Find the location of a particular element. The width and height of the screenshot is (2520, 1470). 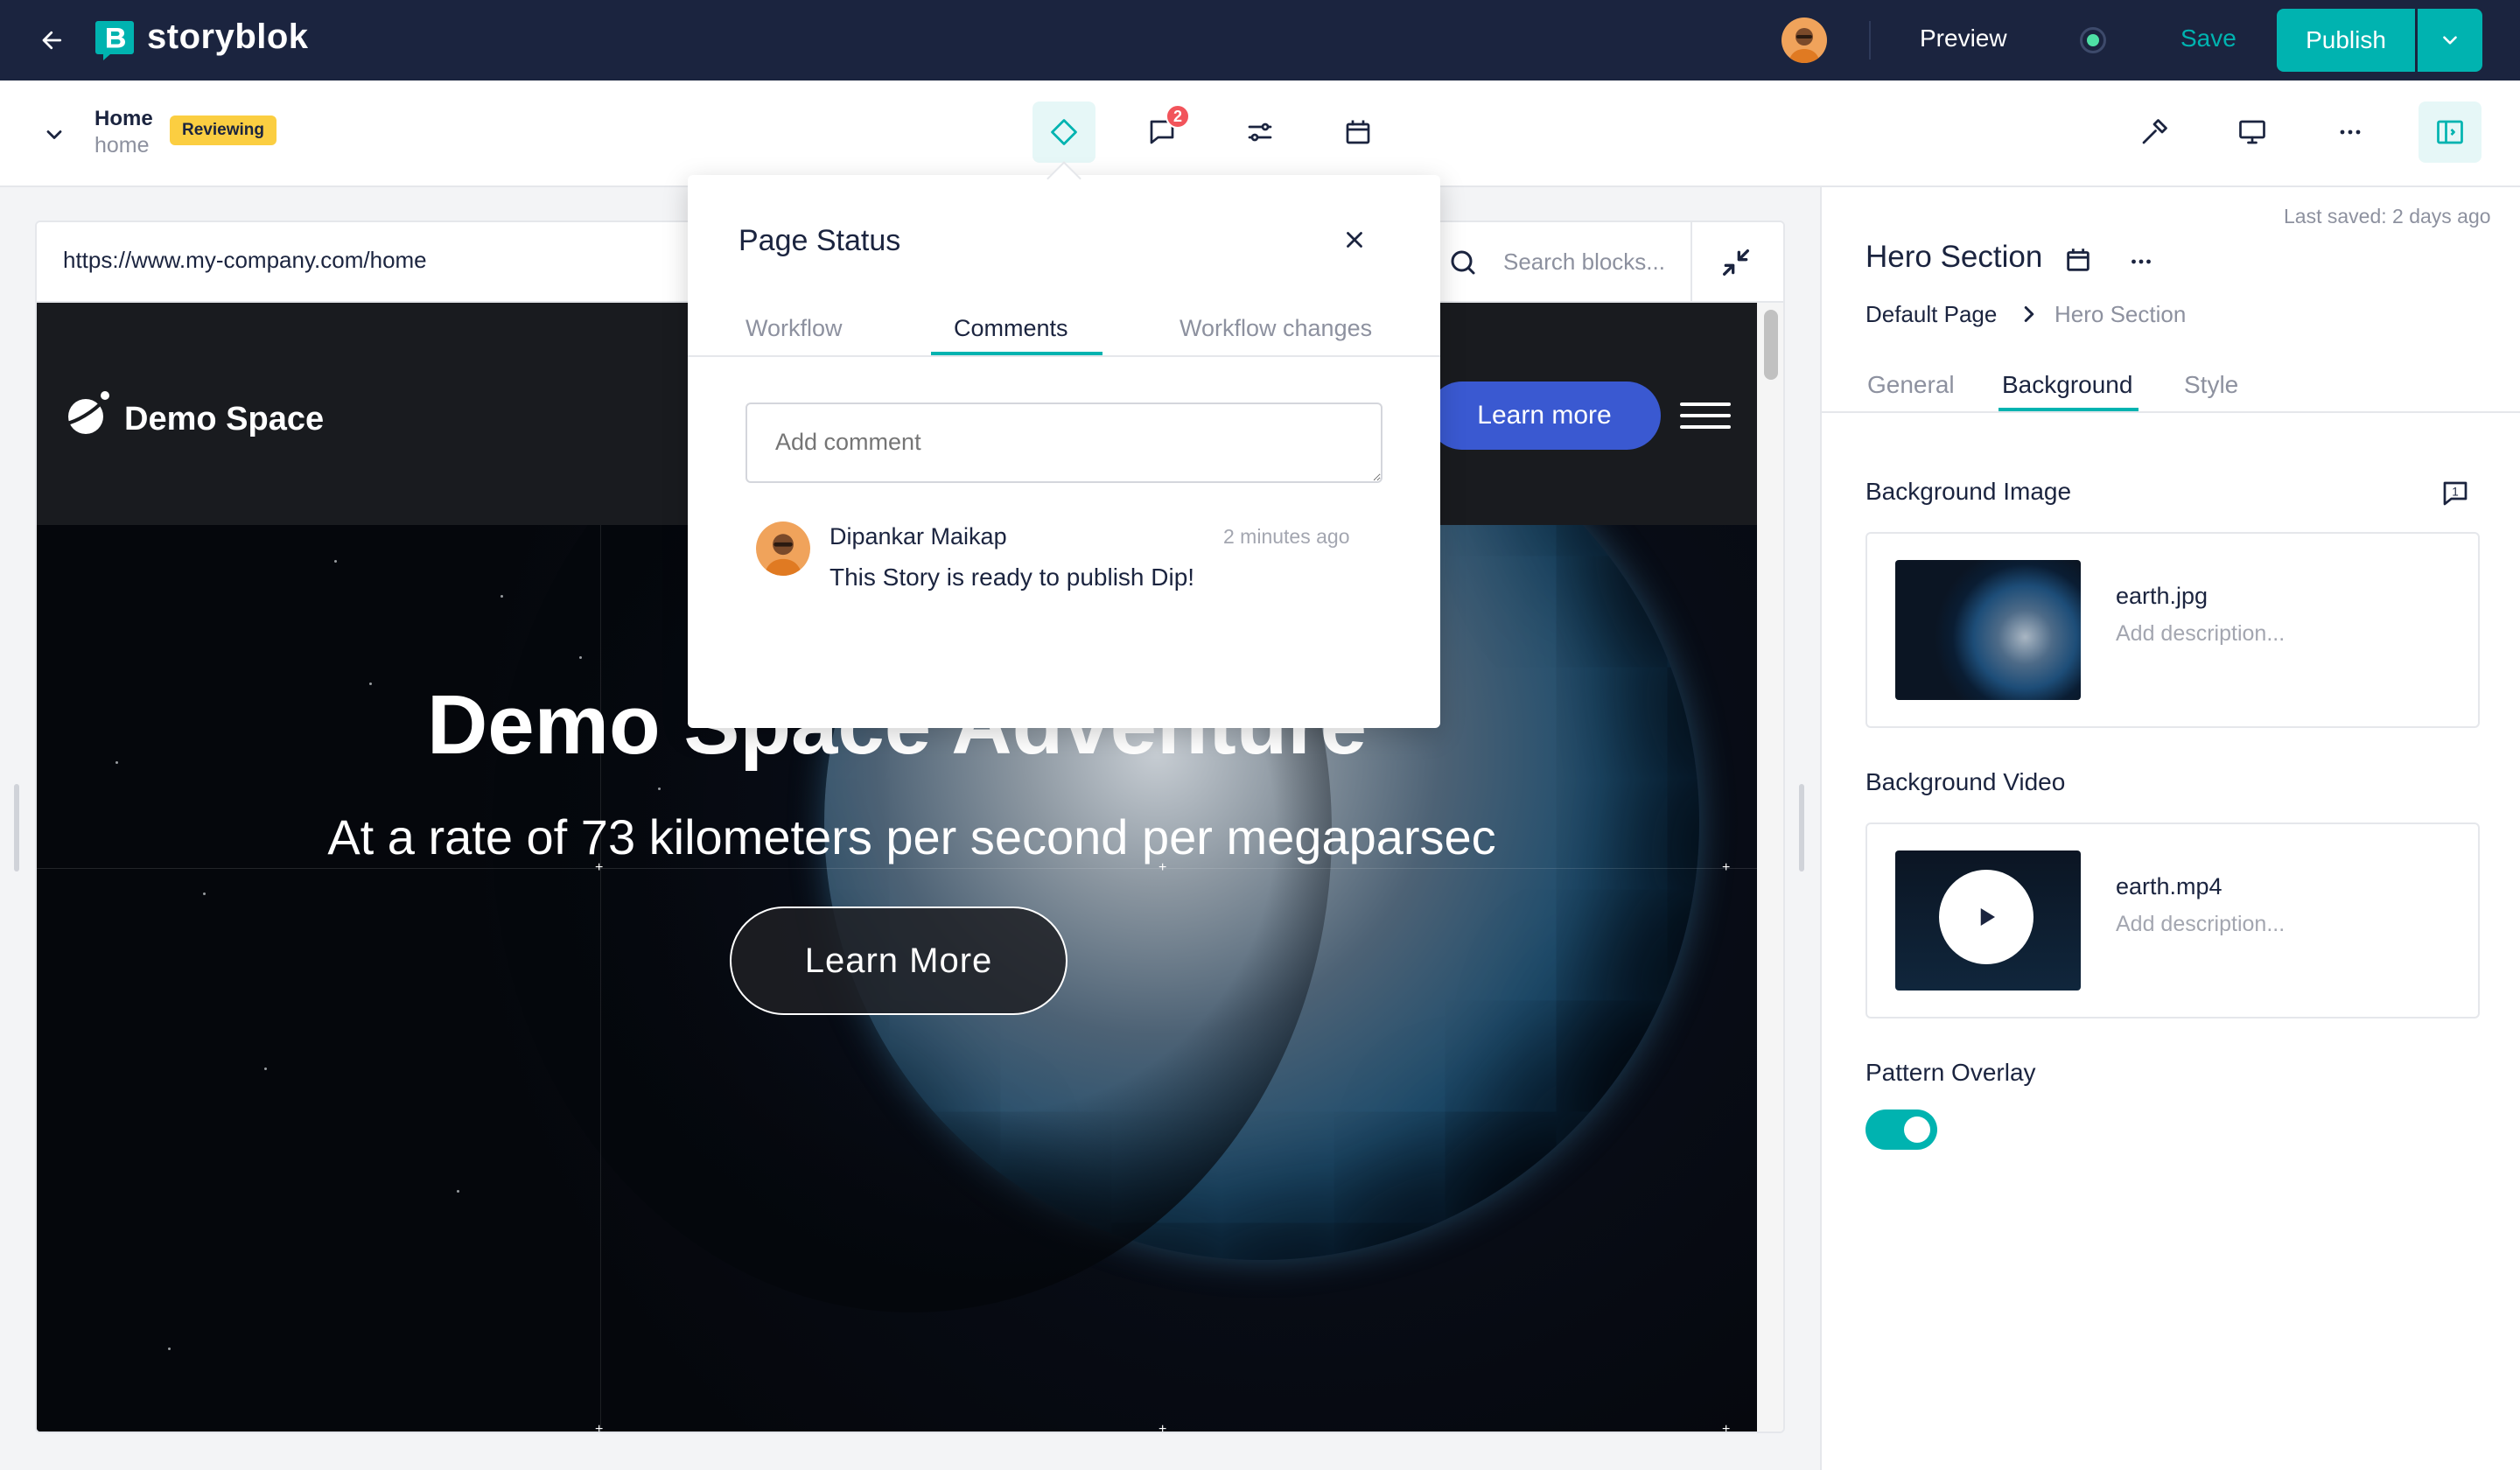

story-menu-toggle is located at coordinates (54, 134).